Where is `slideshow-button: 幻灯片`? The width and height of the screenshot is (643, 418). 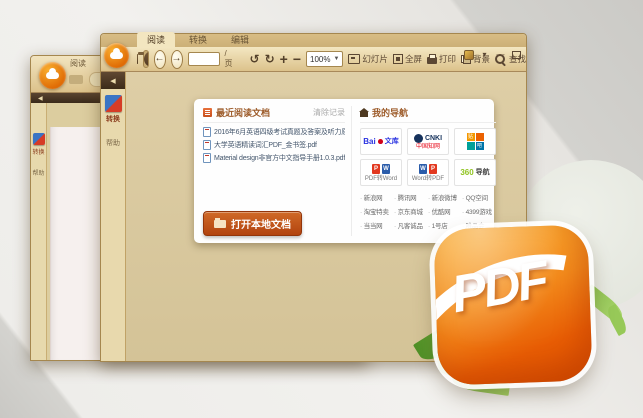
slideshow-button: 幻灯片 is located at coordinates (368, 59).